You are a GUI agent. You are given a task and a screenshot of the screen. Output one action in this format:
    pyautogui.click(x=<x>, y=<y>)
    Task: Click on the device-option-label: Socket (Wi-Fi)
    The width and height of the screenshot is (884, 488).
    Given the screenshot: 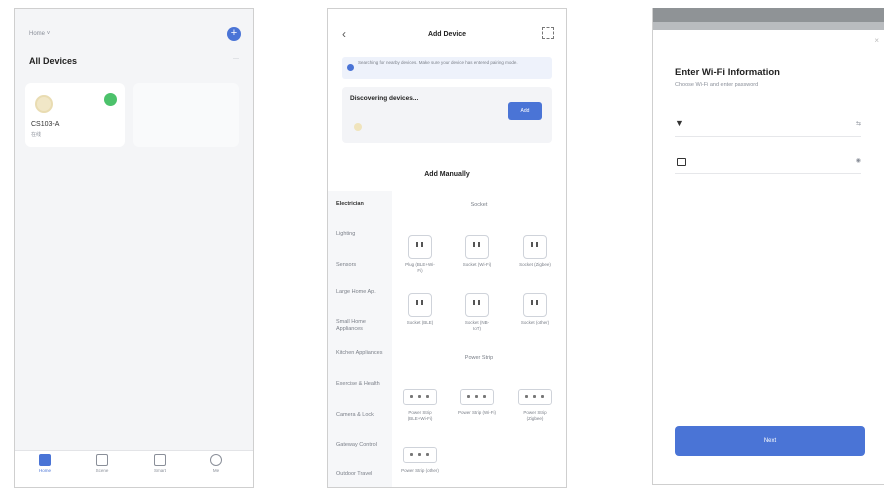 What is the action you would take?
    pyautogui.click(x=477, y=264)
    